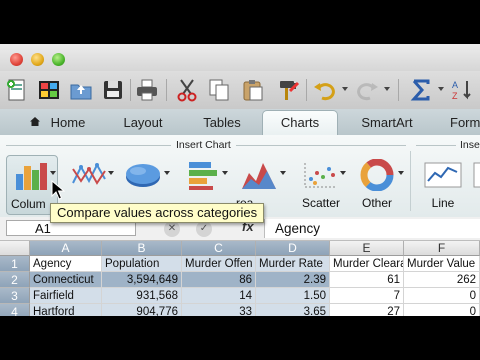  I want to click on gallery-icon, so click(49, 90).